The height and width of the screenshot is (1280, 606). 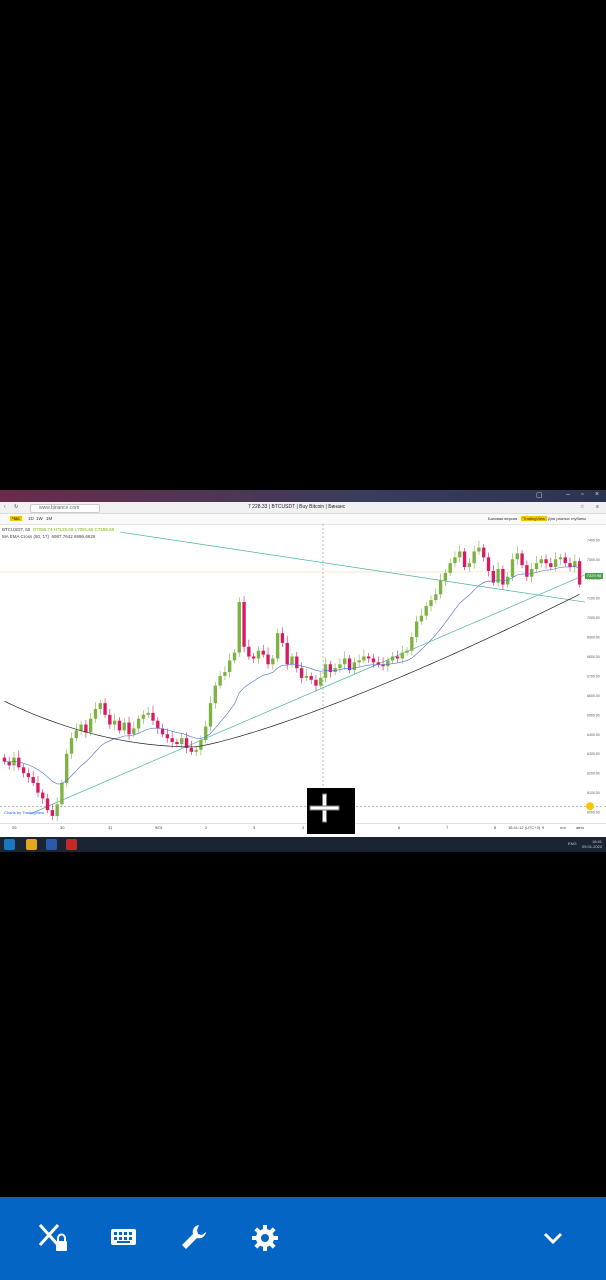 I want to click on price-axis-label: 6400.00, so click(x=593, y=735).